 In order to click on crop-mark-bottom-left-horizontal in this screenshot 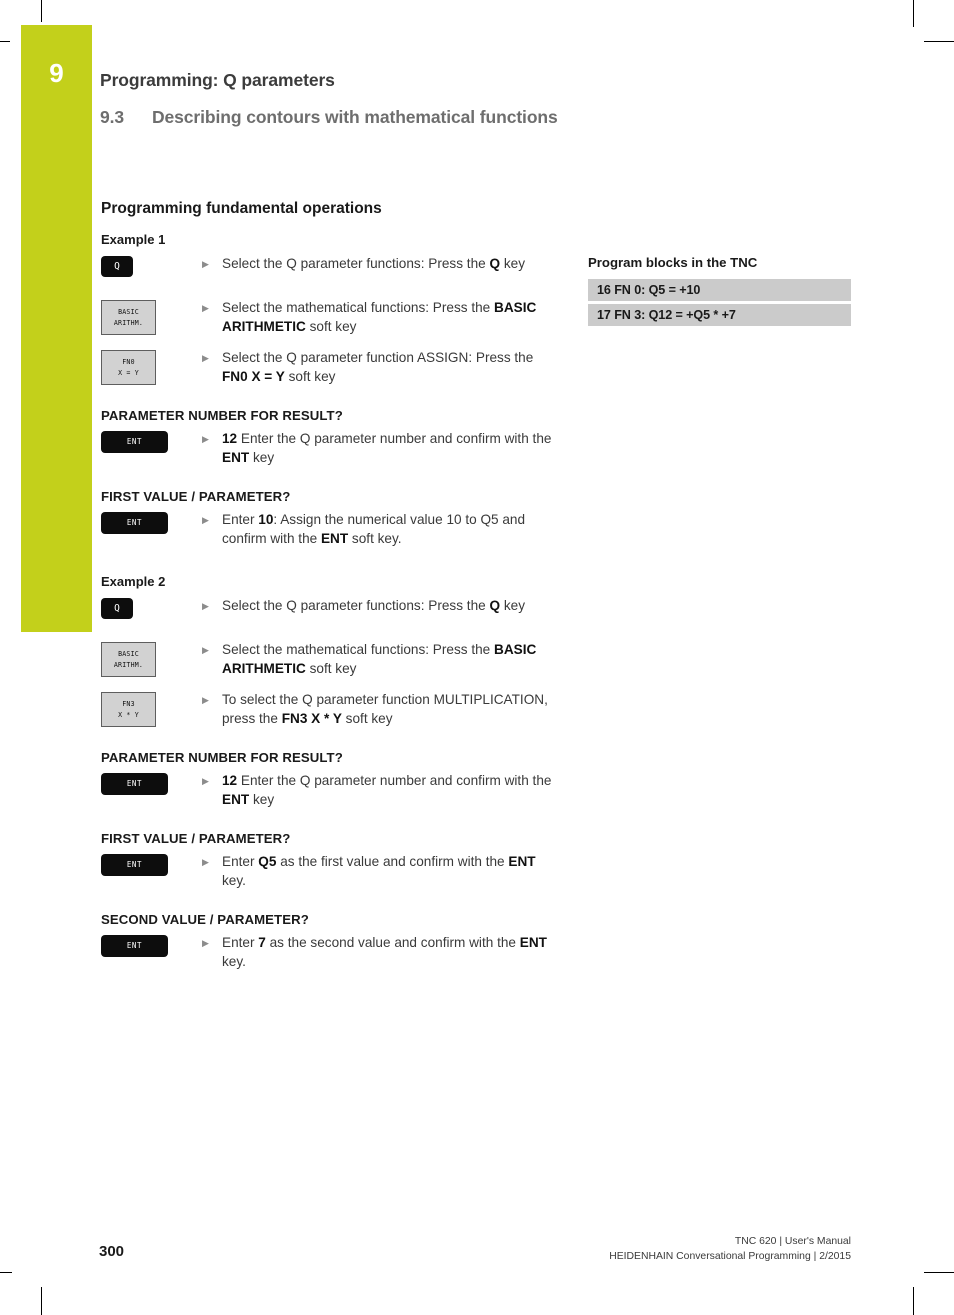, I will do `click(6, 1273)`.